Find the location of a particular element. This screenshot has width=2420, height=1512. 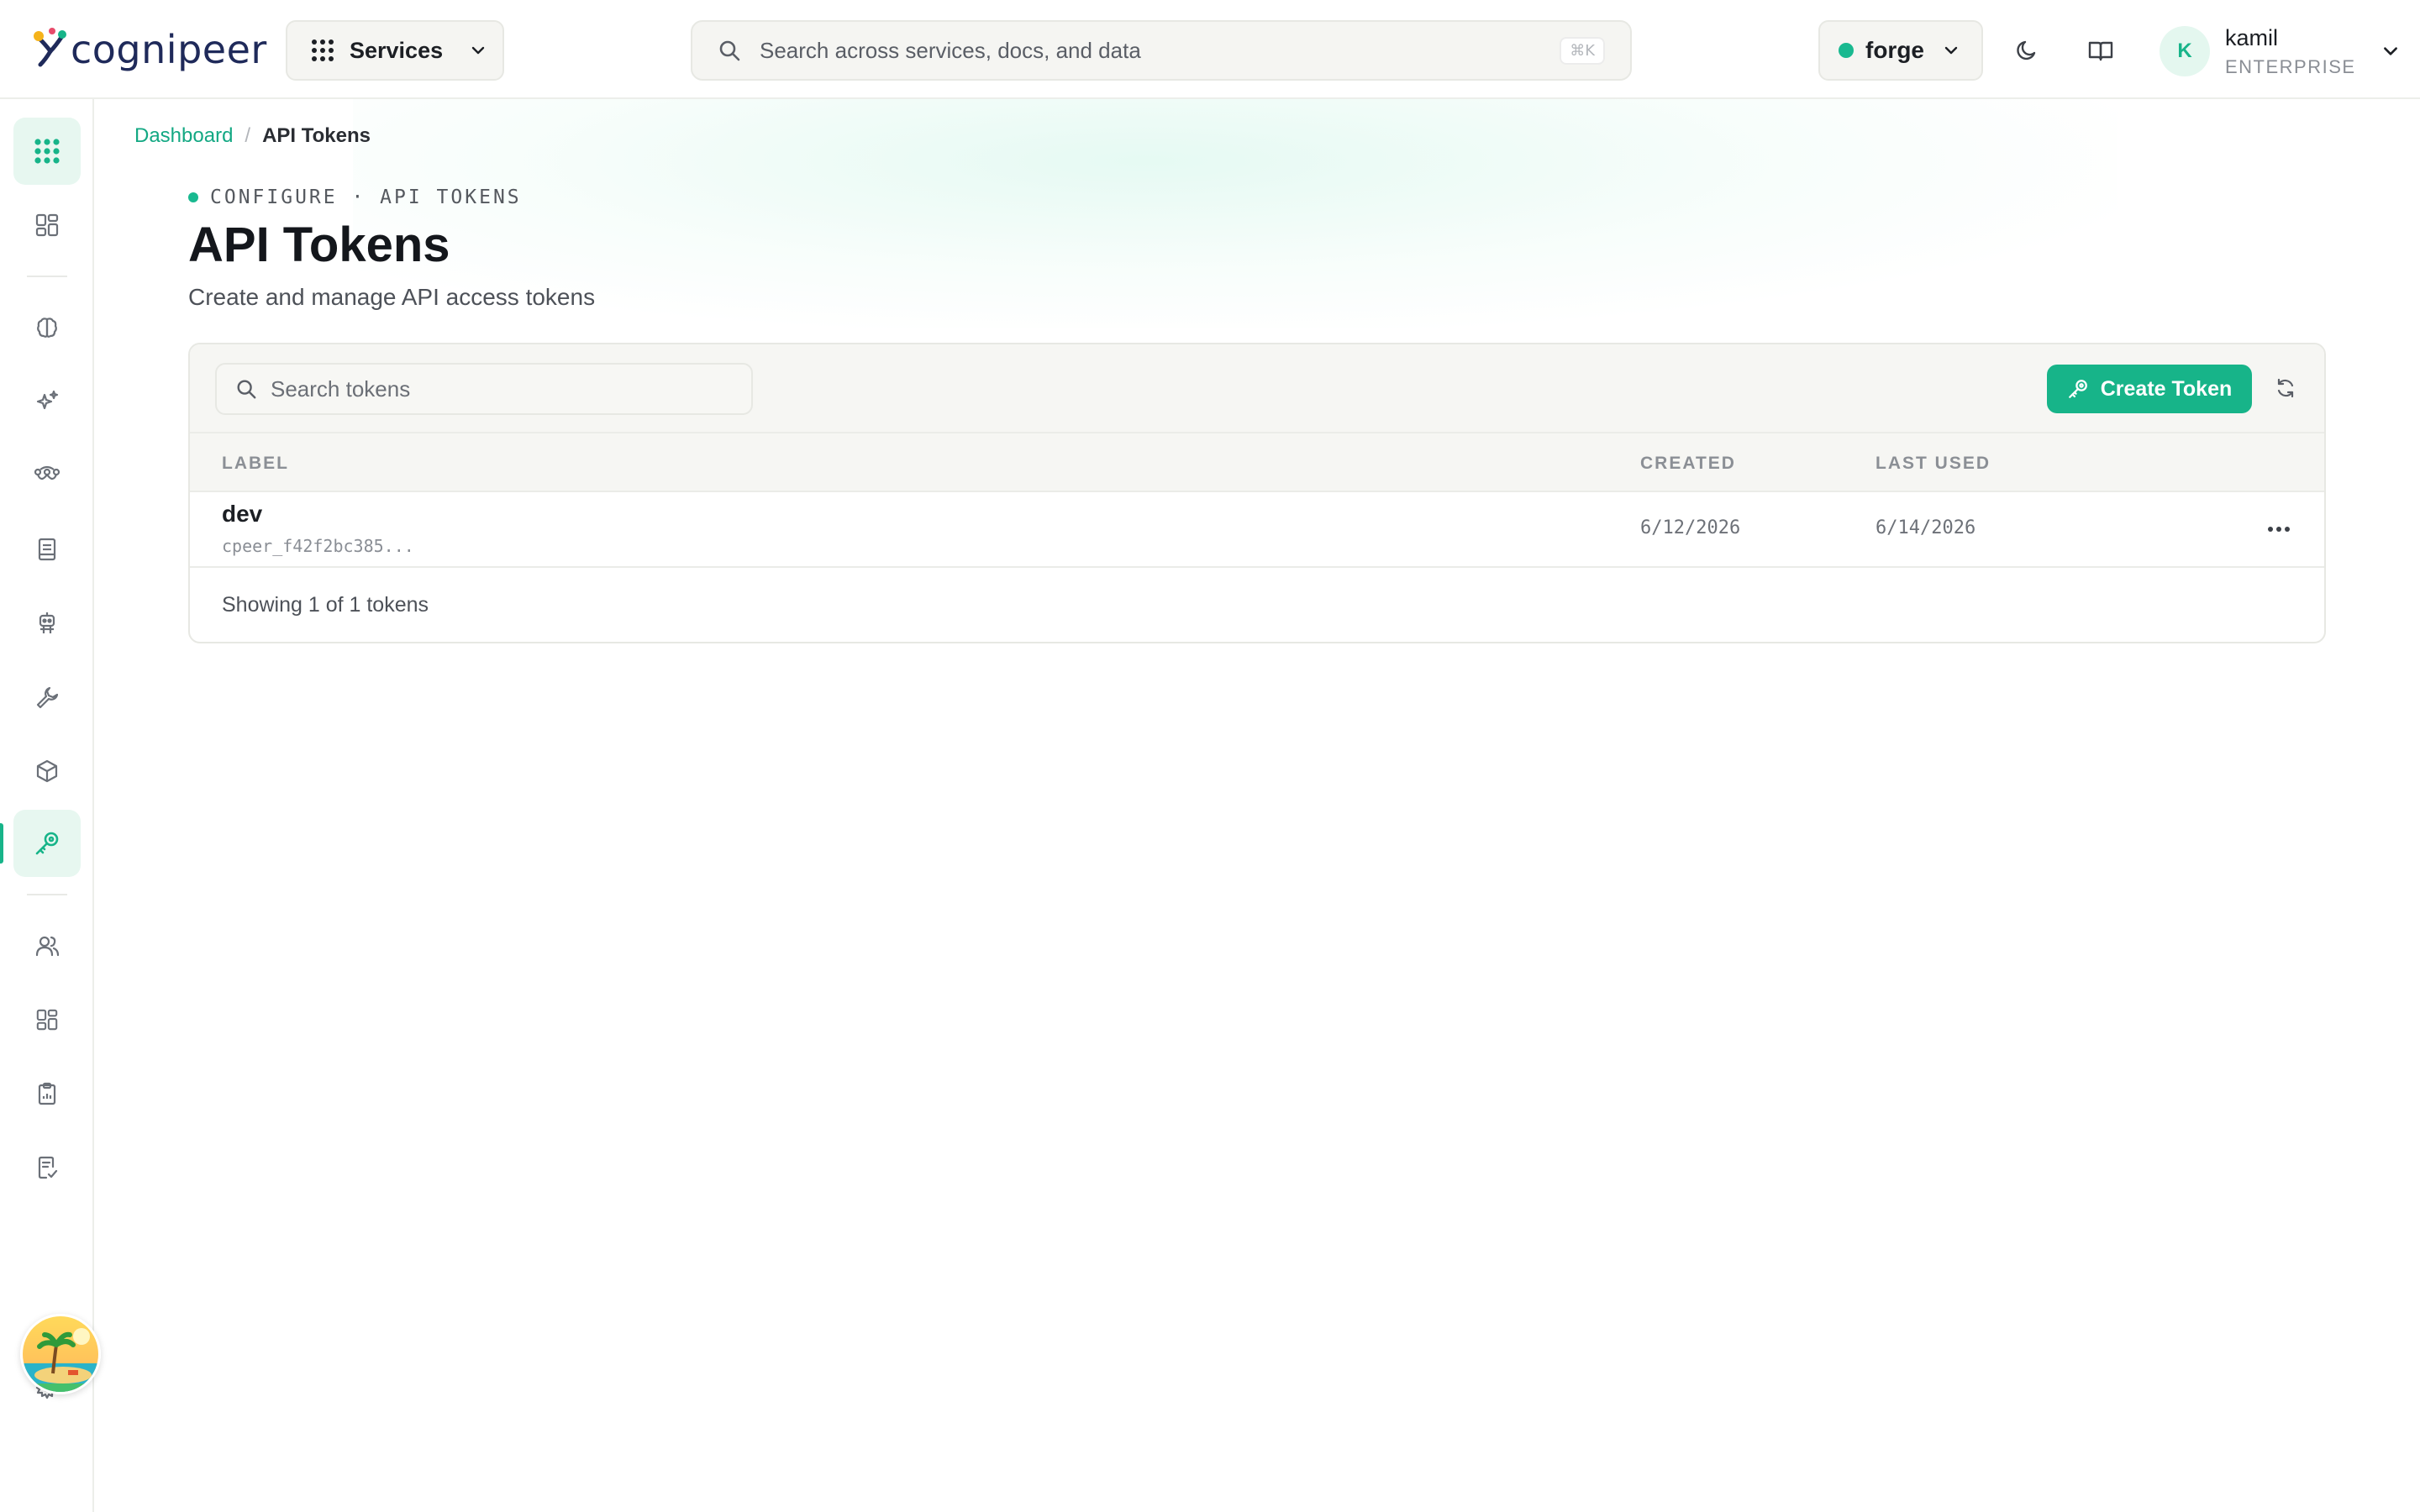

cube-icon is located at coordinates (47, 771).